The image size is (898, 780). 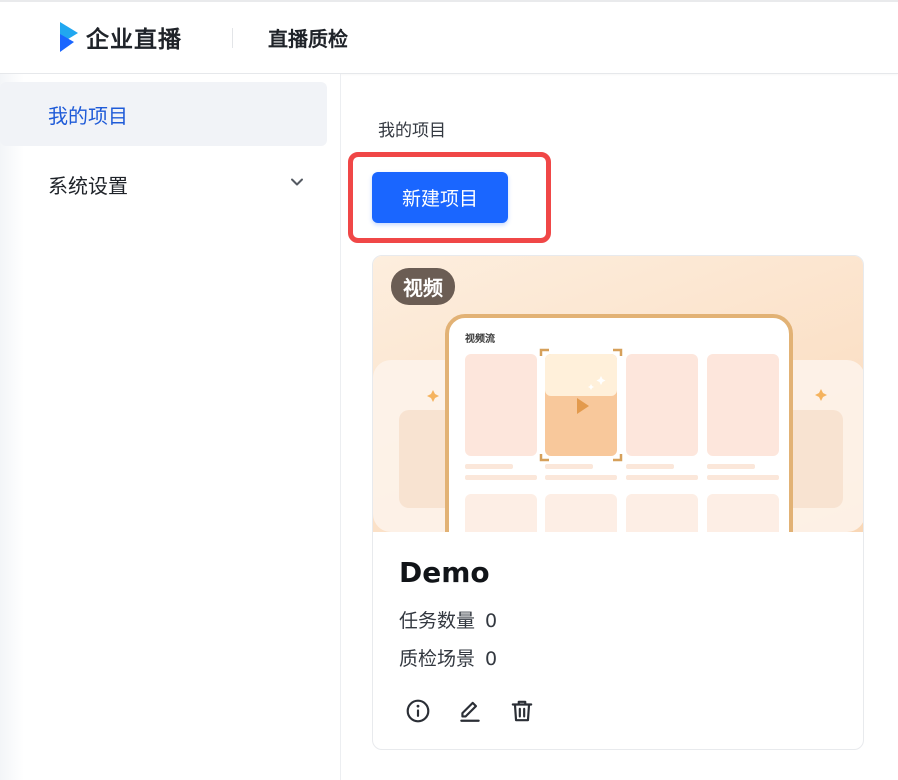 I want to click on task-count-value: 0, so click(x=491, y=621).